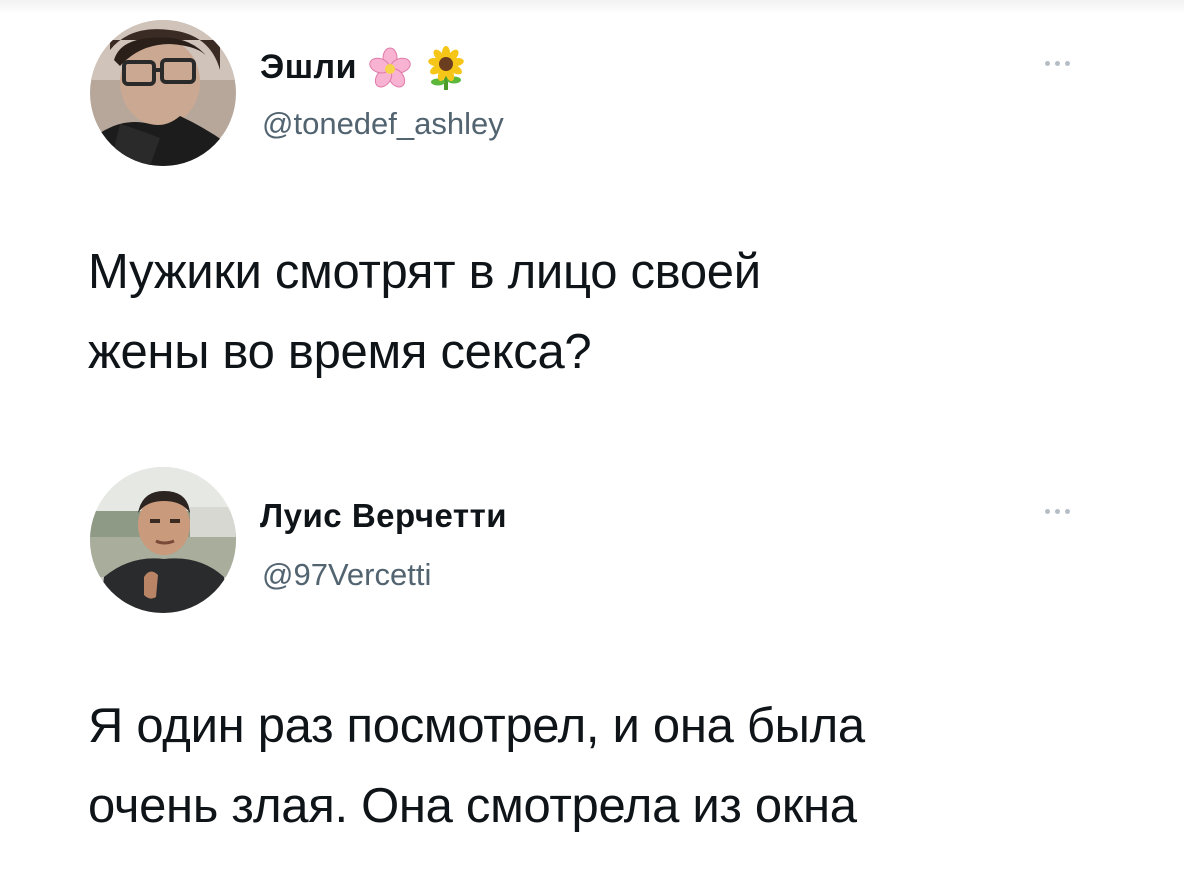  What do you see at coordinates (446, 69) in the screenshot?
I see `sunflower-icon` at bounding box center [446, 69].